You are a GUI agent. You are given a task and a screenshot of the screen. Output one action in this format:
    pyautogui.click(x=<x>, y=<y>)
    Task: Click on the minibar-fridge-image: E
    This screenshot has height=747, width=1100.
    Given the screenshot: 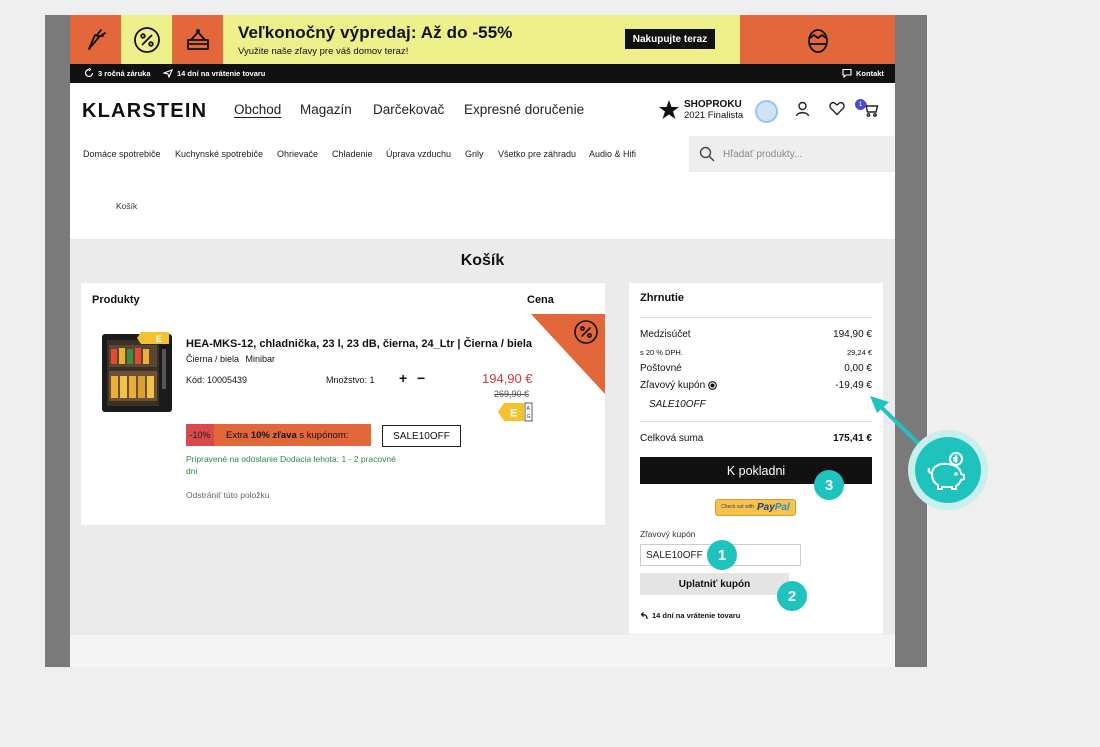 What is the action you would take?
    pyautogui.click(x=138, y=372)
    